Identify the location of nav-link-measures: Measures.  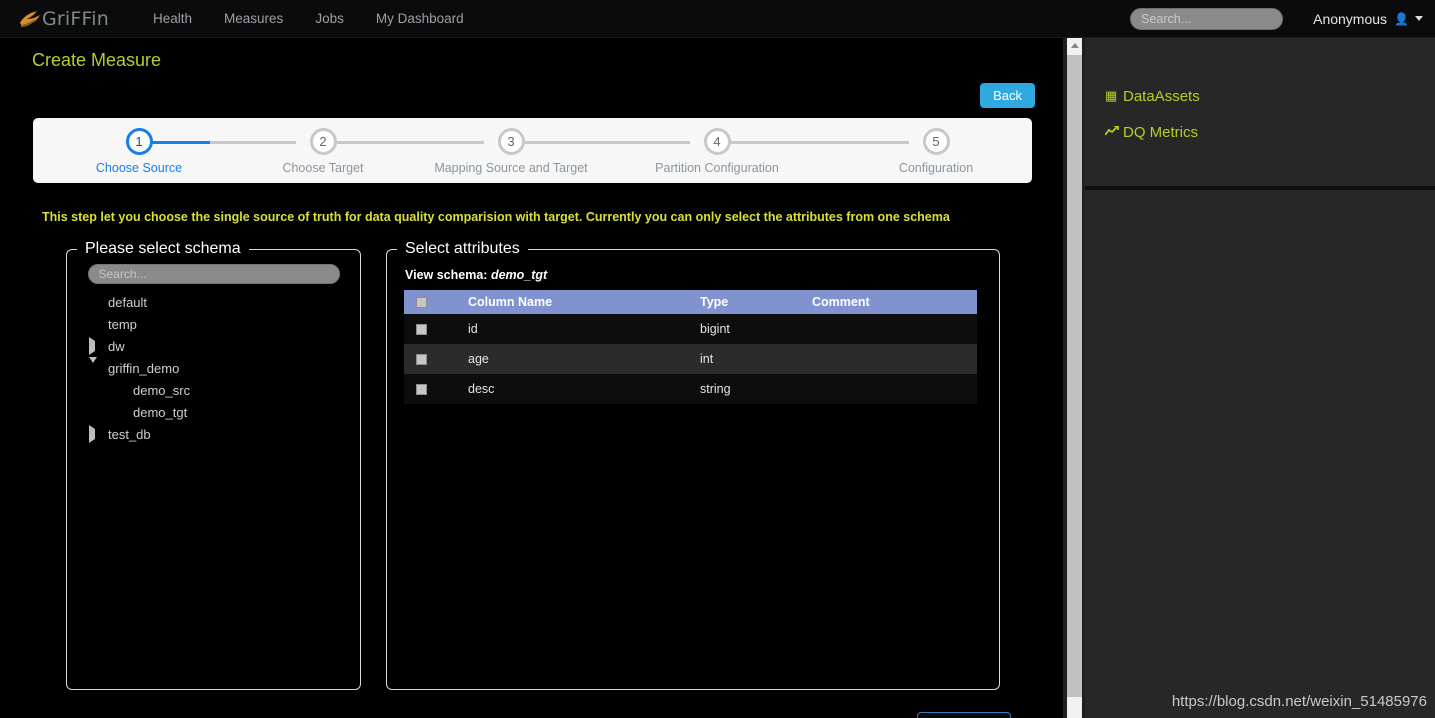
(253, 19).